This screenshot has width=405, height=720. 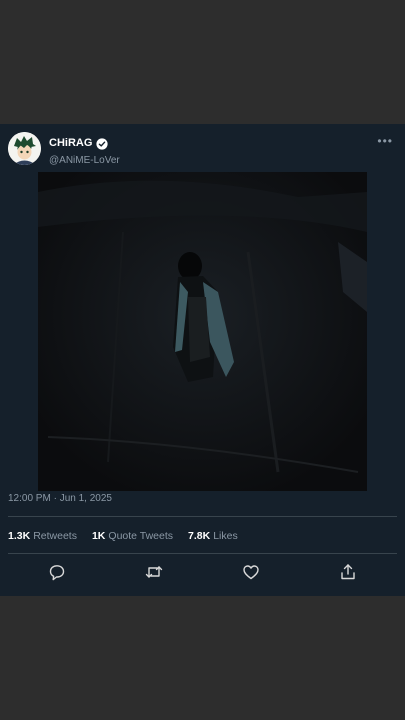 What do you see at coordinates (202, 573) in the screenshot?
I see `tweet-actions` at bounding box center [202, 573].